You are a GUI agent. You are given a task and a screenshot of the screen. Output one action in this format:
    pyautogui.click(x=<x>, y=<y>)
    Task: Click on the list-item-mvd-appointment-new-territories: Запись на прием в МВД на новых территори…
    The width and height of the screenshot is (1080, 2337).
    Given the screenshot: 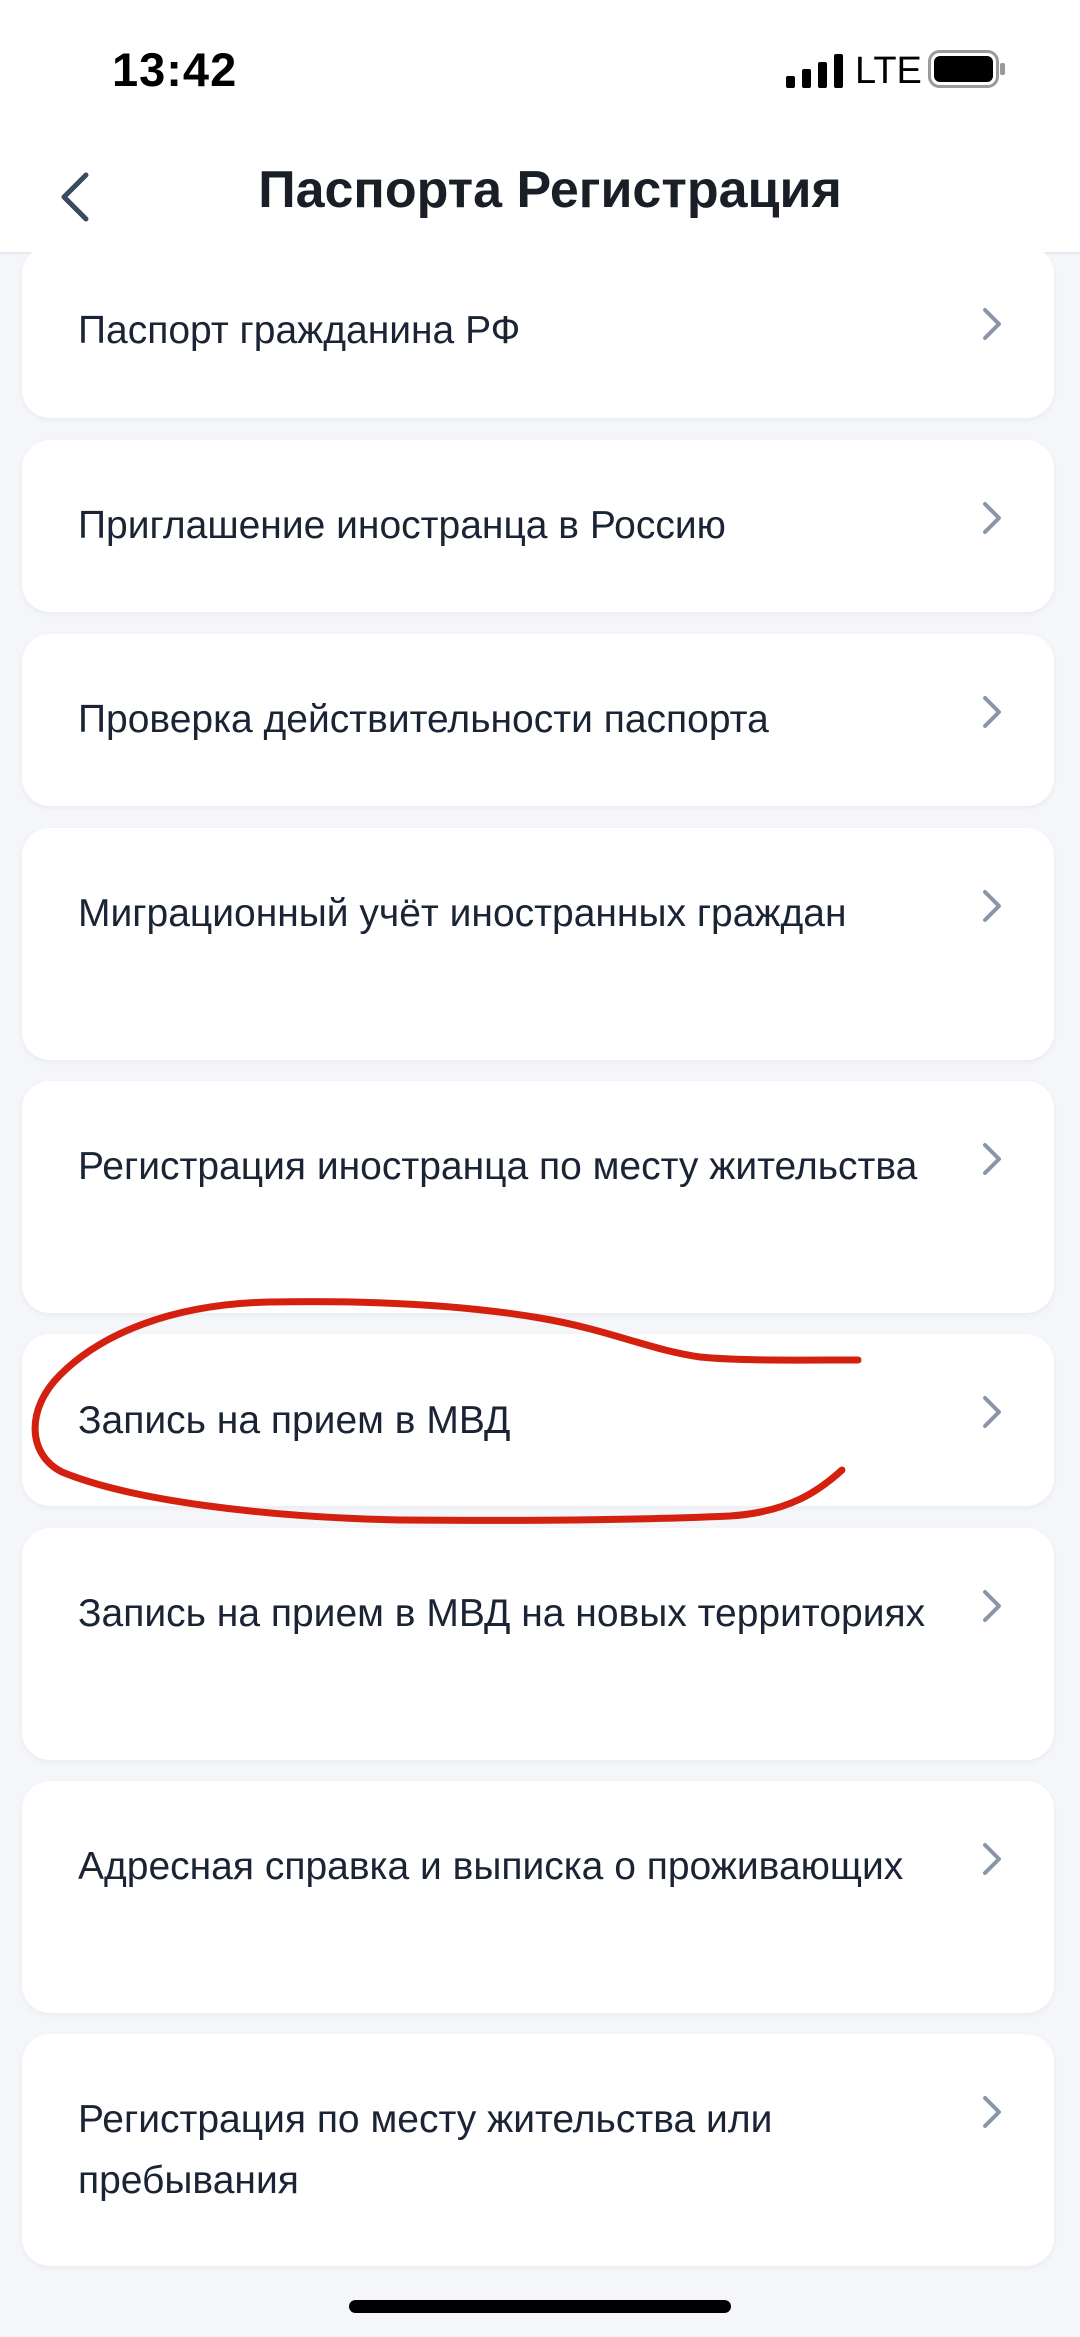 What is the action you would take?
    pyautogui.click(x=538, y=1644)
    